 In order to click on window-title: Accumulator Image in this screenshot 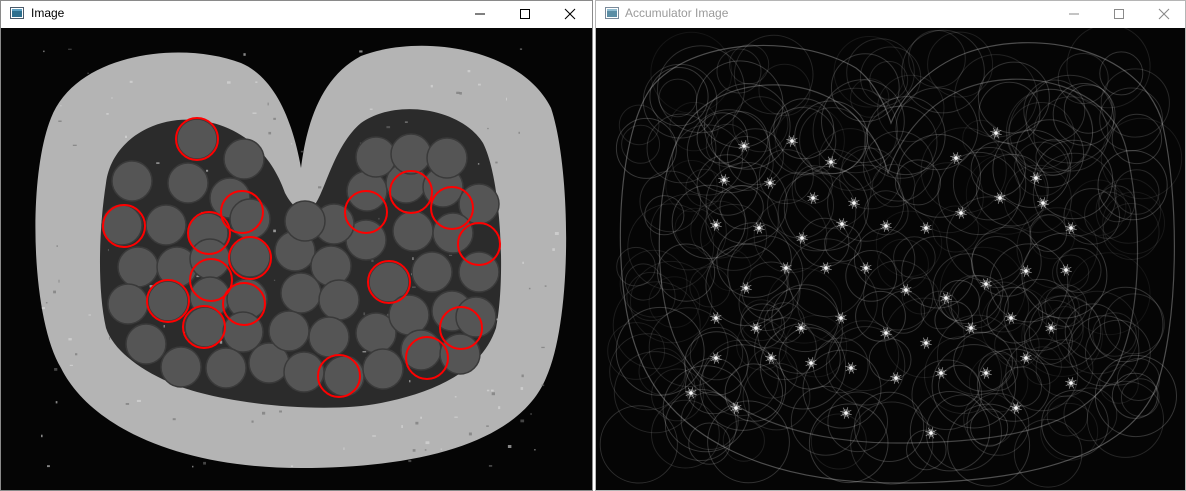, I will do `click(677, 13)`.